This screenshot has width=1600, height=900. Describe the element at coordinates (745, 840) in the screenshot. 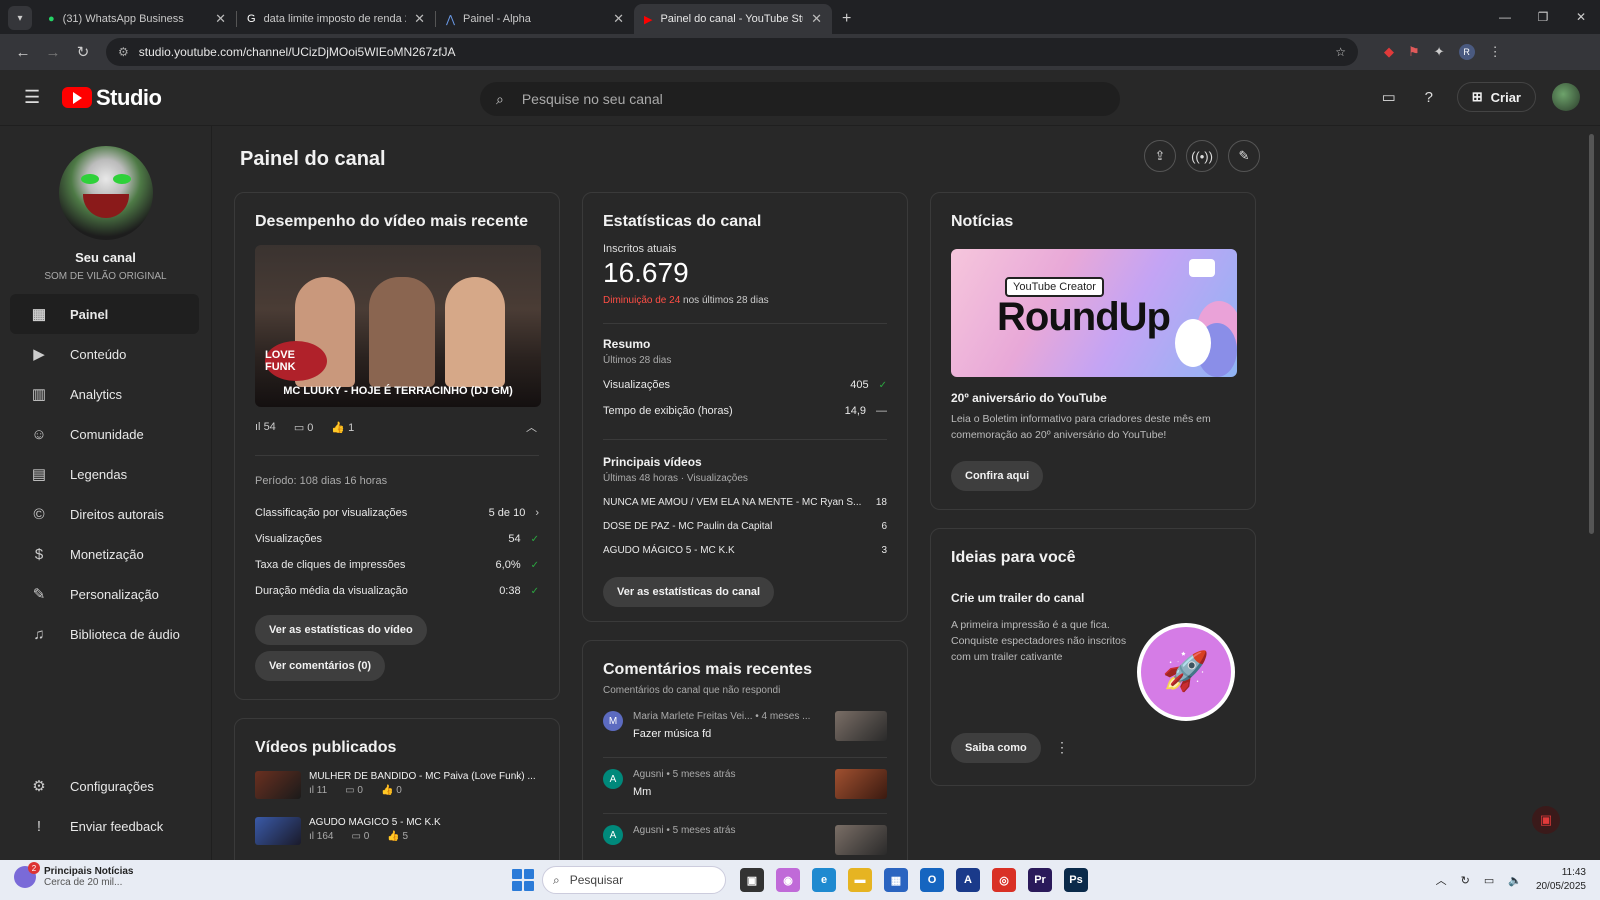

I see `comment-item: A Agusni • 5 meses atrás` at that location.